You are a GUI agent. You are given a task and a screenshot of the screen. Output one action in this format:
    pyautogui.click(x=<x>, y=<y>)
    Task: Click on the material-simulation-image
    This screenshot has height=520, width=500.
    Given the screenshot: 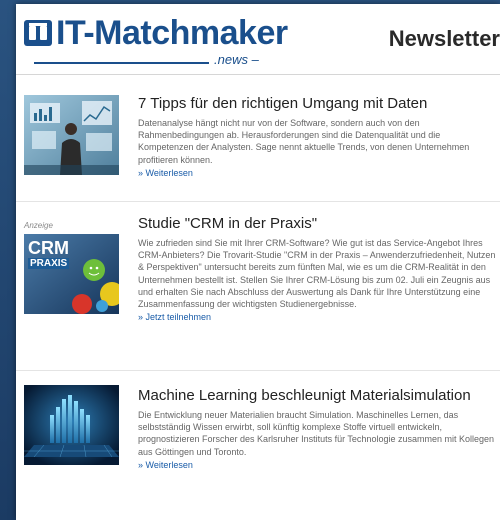 What is the action you would take?
    pyautogui.click(x=71, y=425)
    